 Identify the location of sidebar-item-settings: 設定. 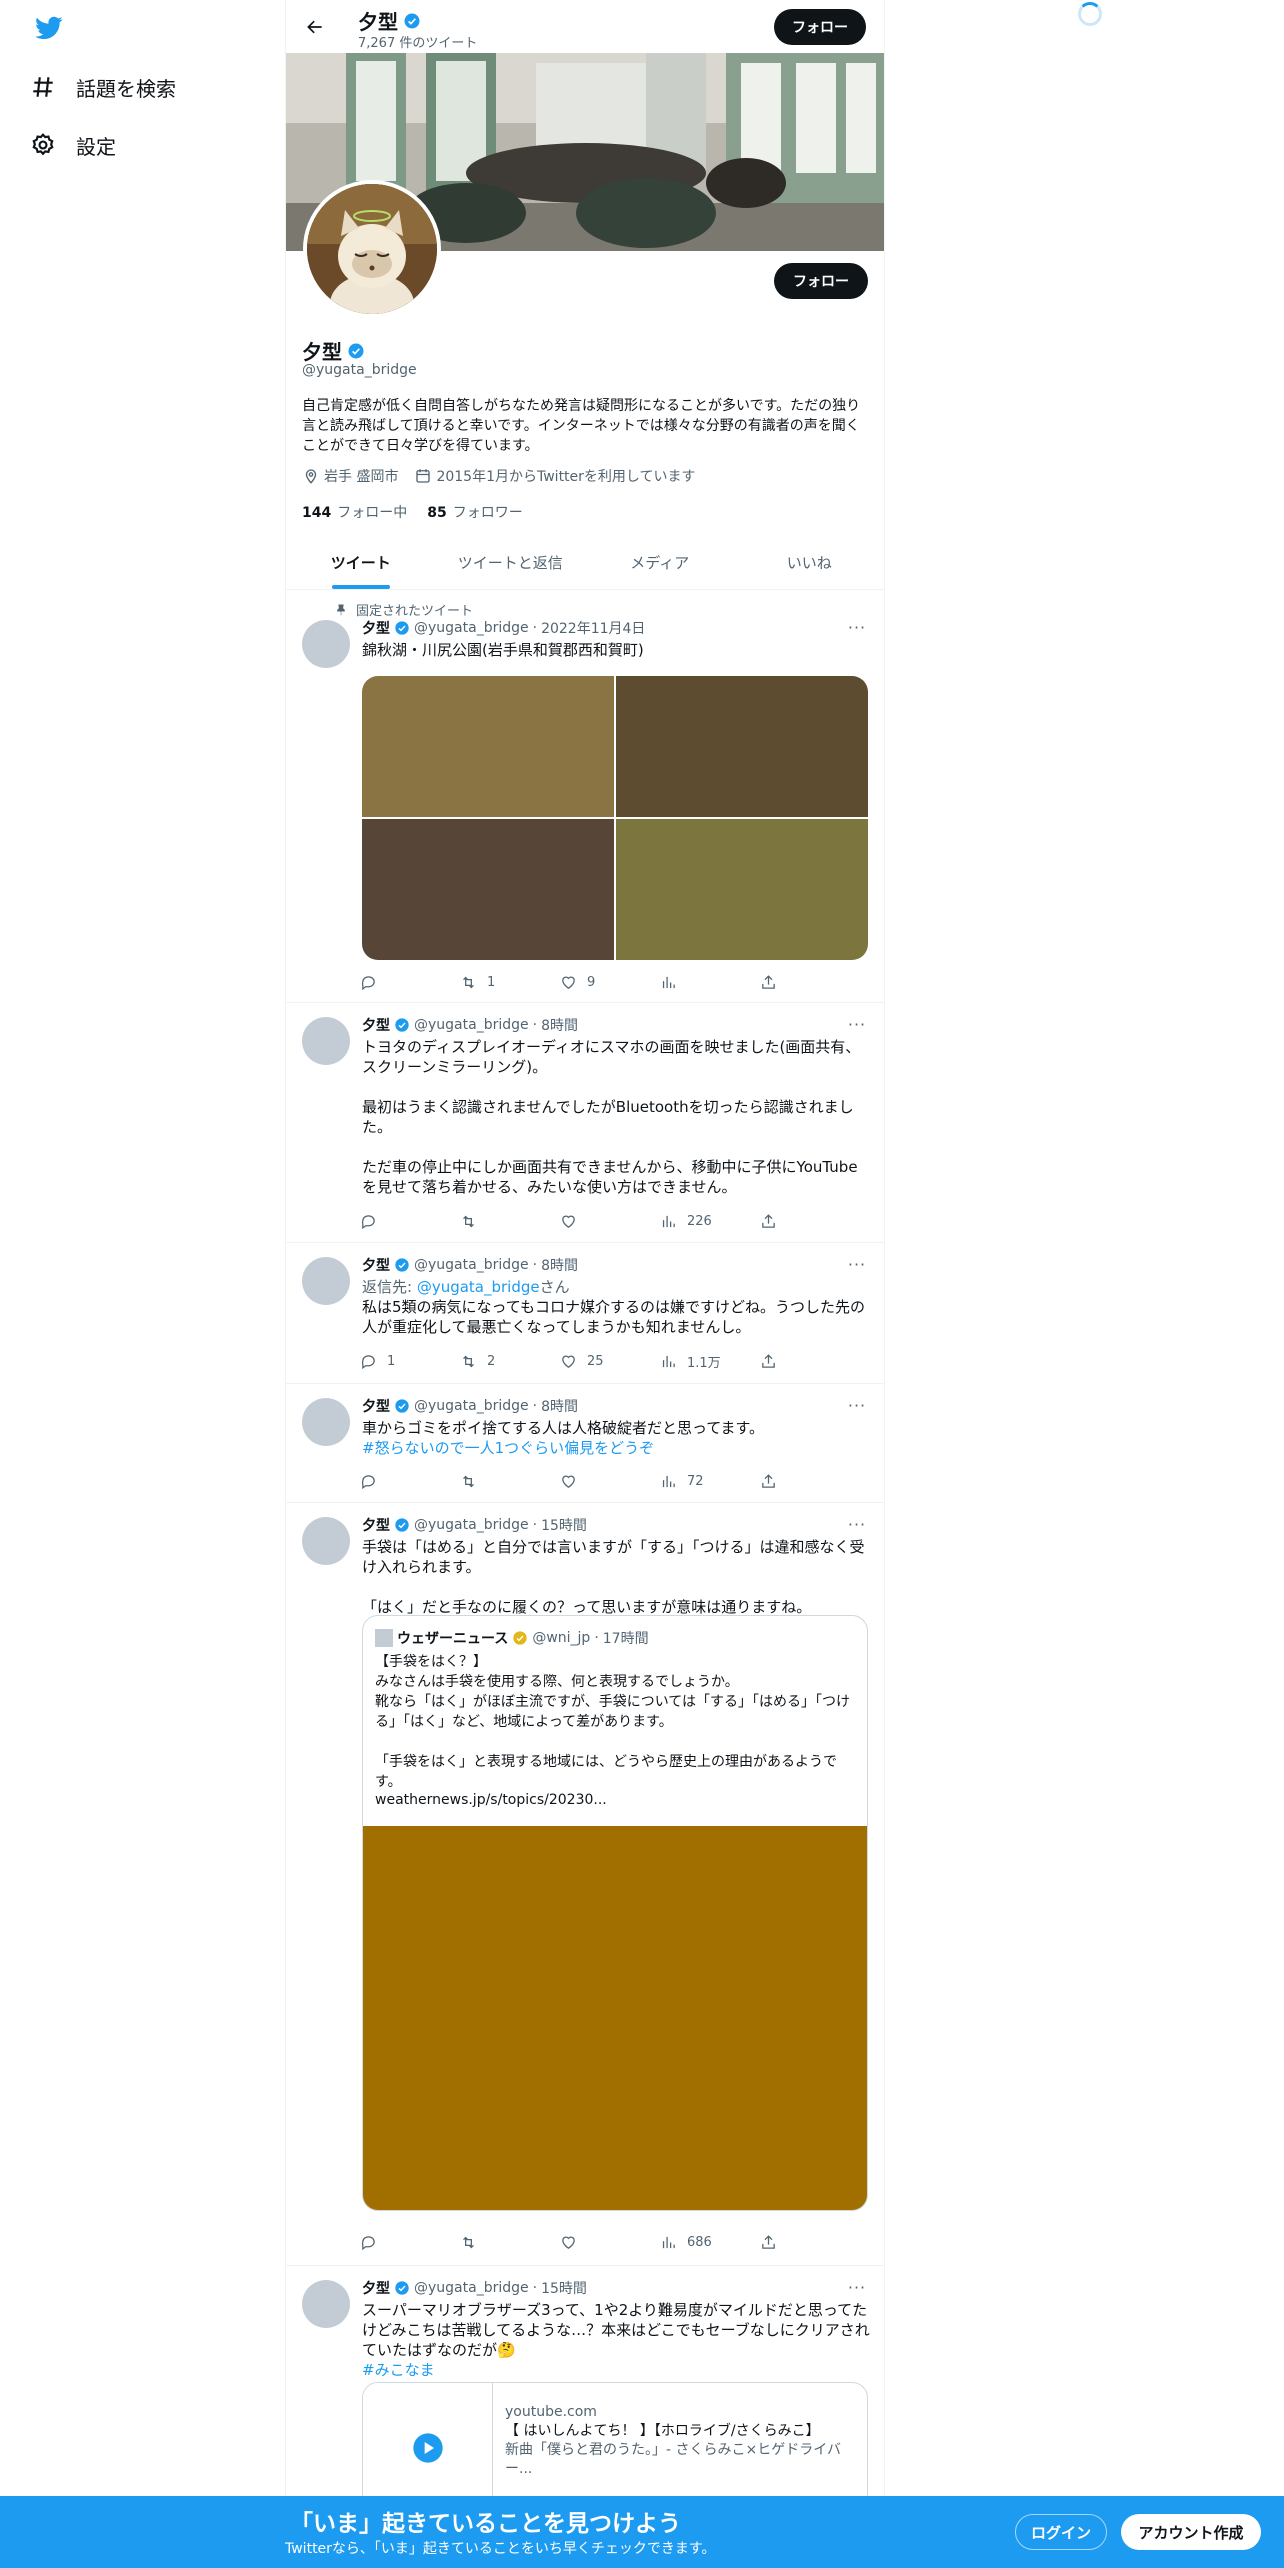
(73, 145).